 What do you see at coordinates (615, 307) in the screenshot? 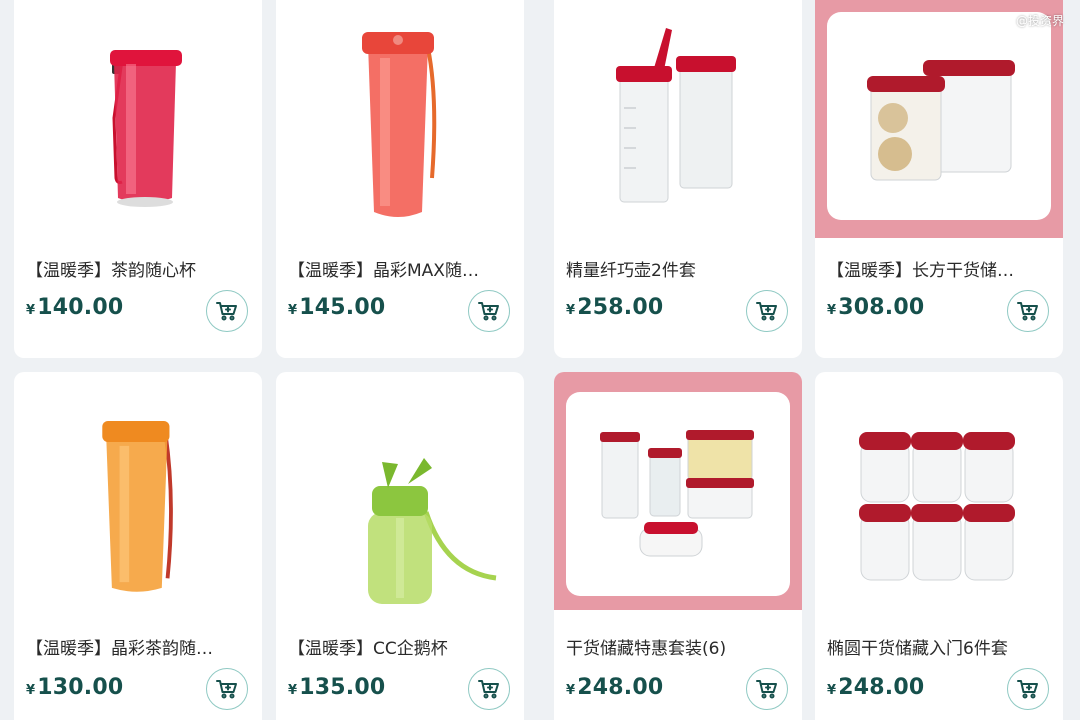
I see `product-price: ¥258.00` at bounding box center [615, 307].